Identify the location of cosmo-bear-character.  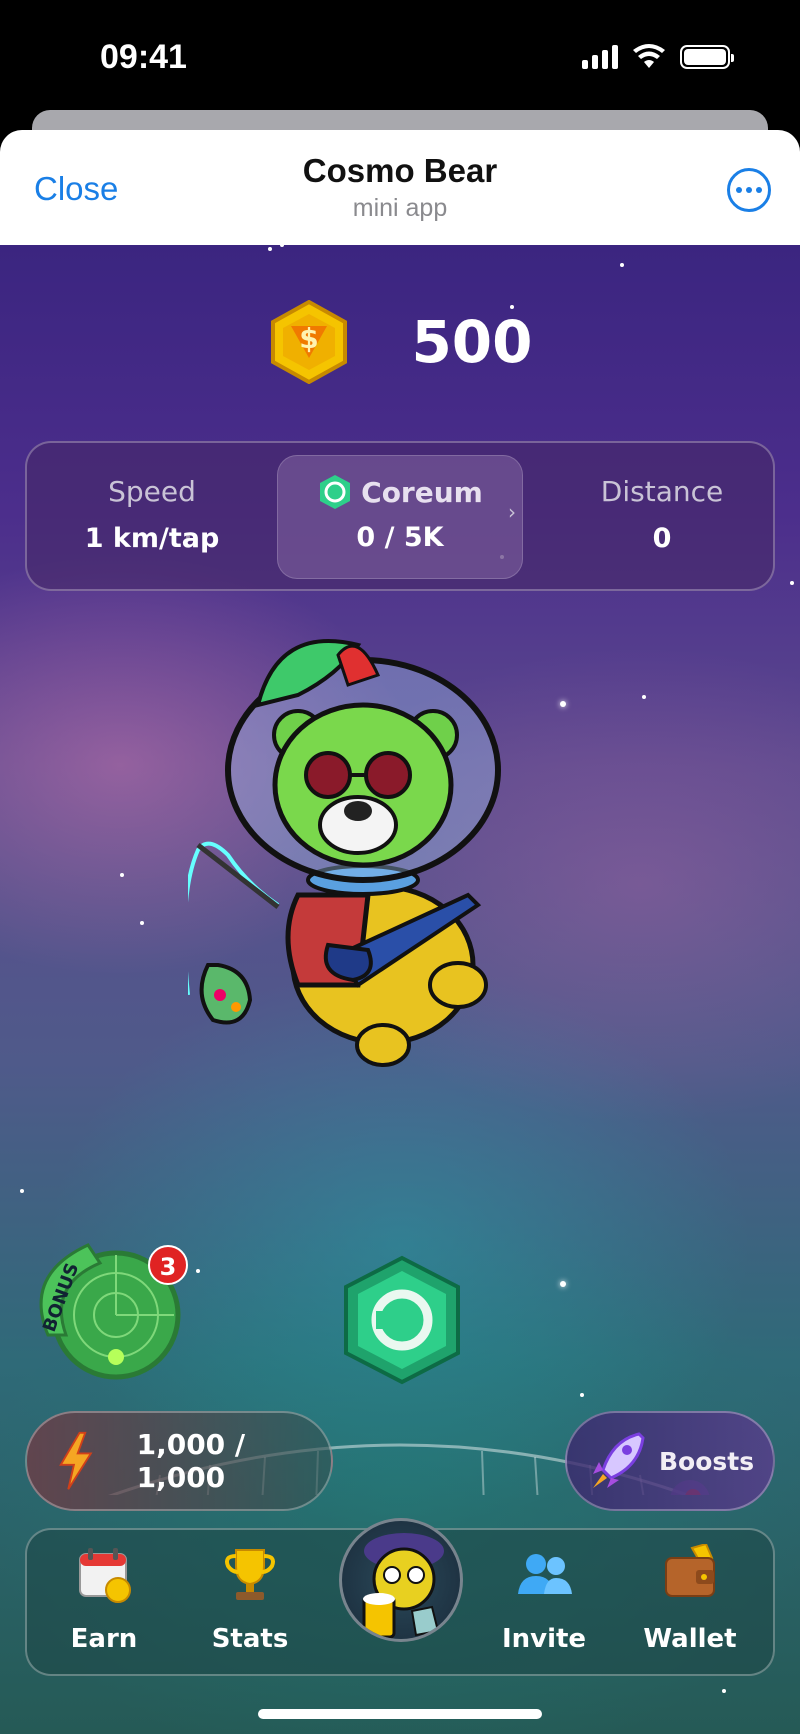
(363, 860).